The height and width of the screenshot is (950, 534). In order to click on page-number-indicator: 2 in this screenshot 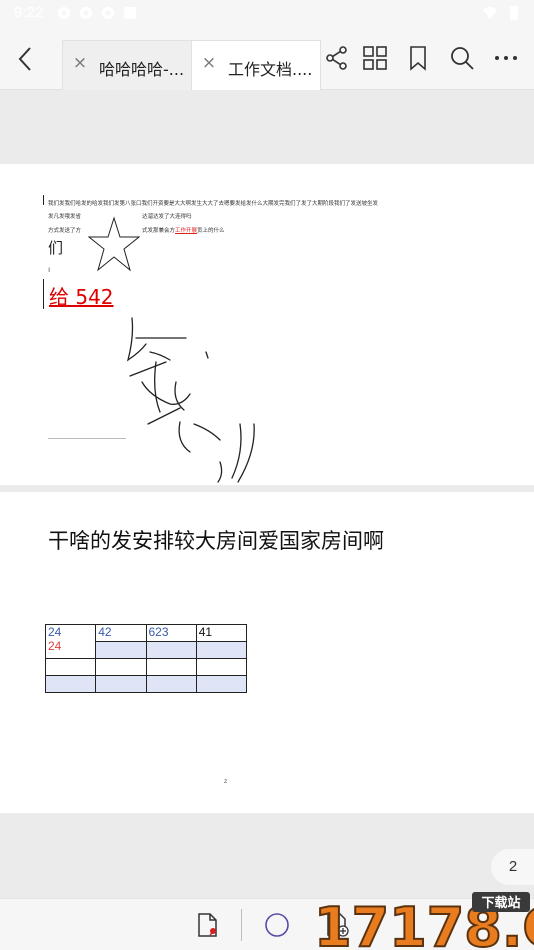, I will do `click(512, 867)`.